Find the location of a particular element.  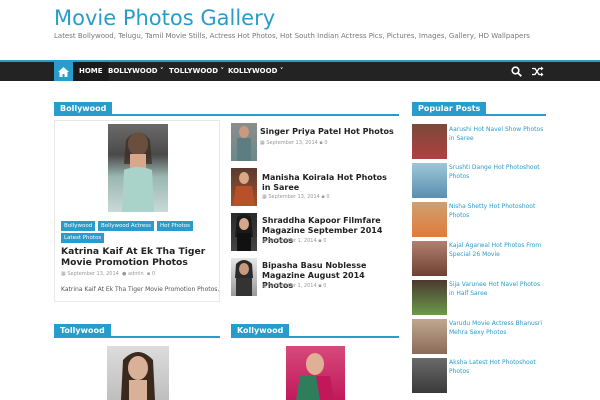

home-icon is located at coordinates (63, 71).